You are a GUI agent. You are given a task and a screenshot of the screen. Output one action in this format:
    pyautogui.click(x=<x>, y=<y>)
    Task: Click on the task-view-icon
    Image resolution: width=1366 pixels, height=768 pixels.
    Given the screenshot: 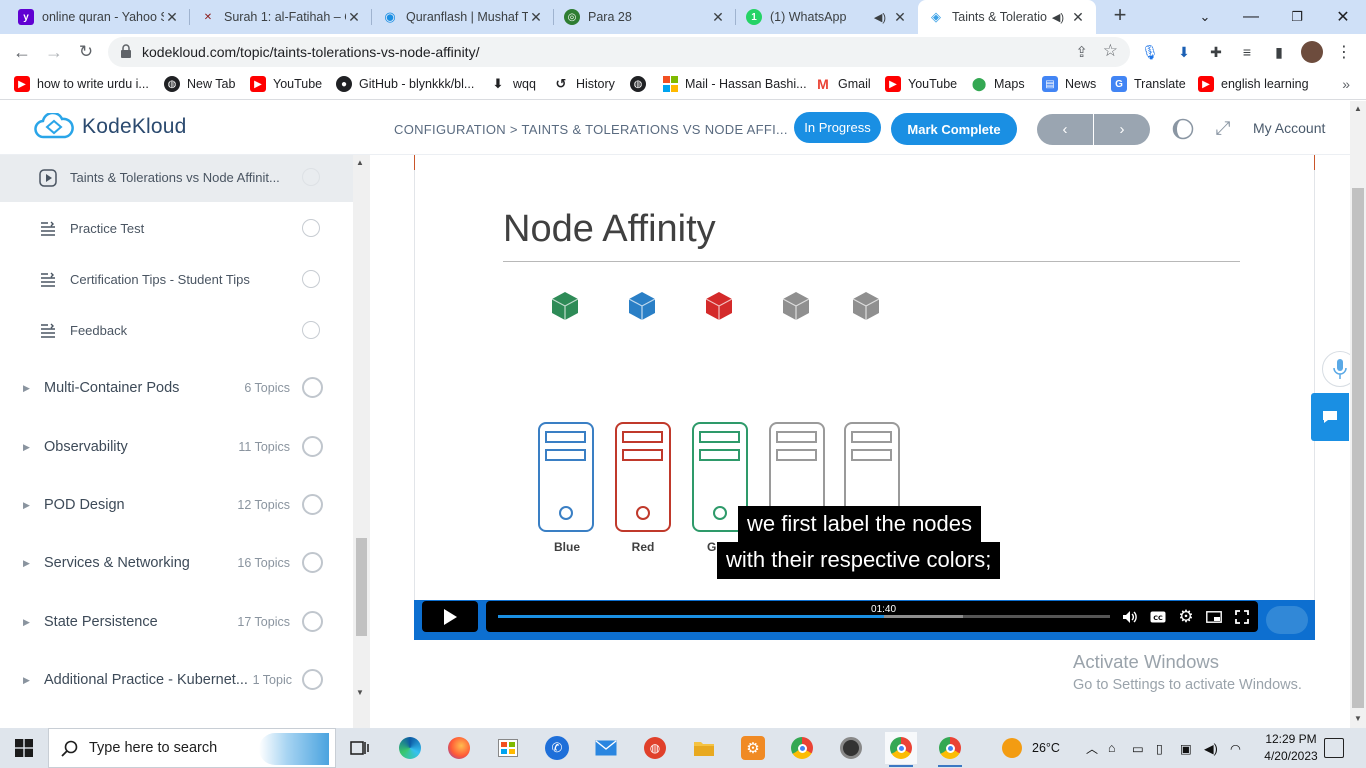 What is the action you would take?
    pyautogui.click(x=360, y=748)
    